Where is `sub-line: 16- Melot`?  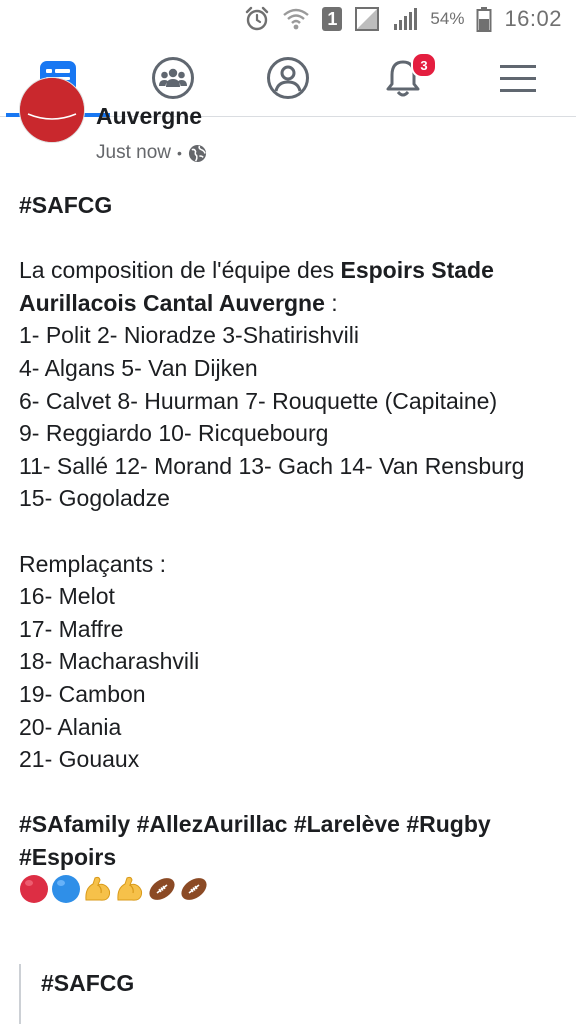
sub-line: 16- Melot is located at coordinates (67, 596).